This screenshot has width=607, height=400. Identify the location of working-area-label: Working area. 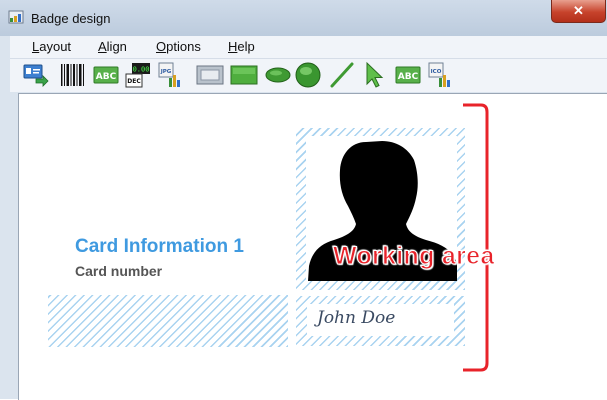
(414, 256).